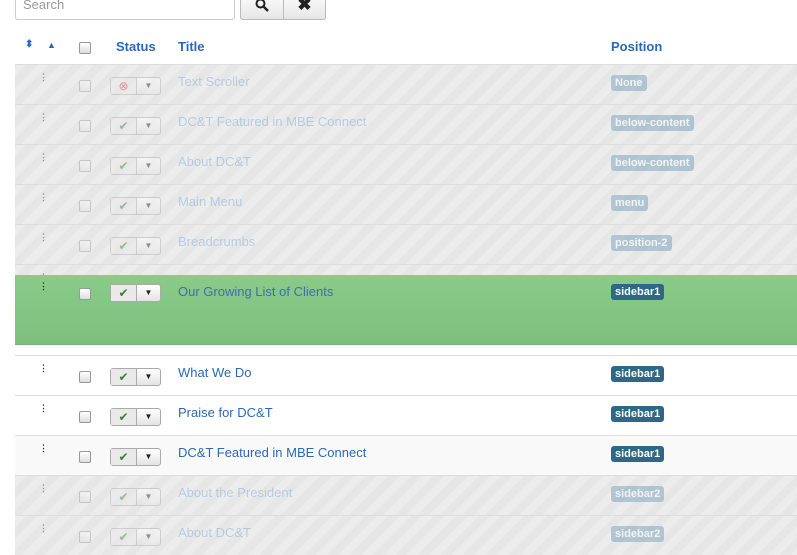 This screenshot has height=555, width=797. What do you see at coordinates (406, 244) in the screenshot?
I see `table-row: ⋮ ✔ ▼ Breadcrumbs position-2` at bounding box center [406, 244].